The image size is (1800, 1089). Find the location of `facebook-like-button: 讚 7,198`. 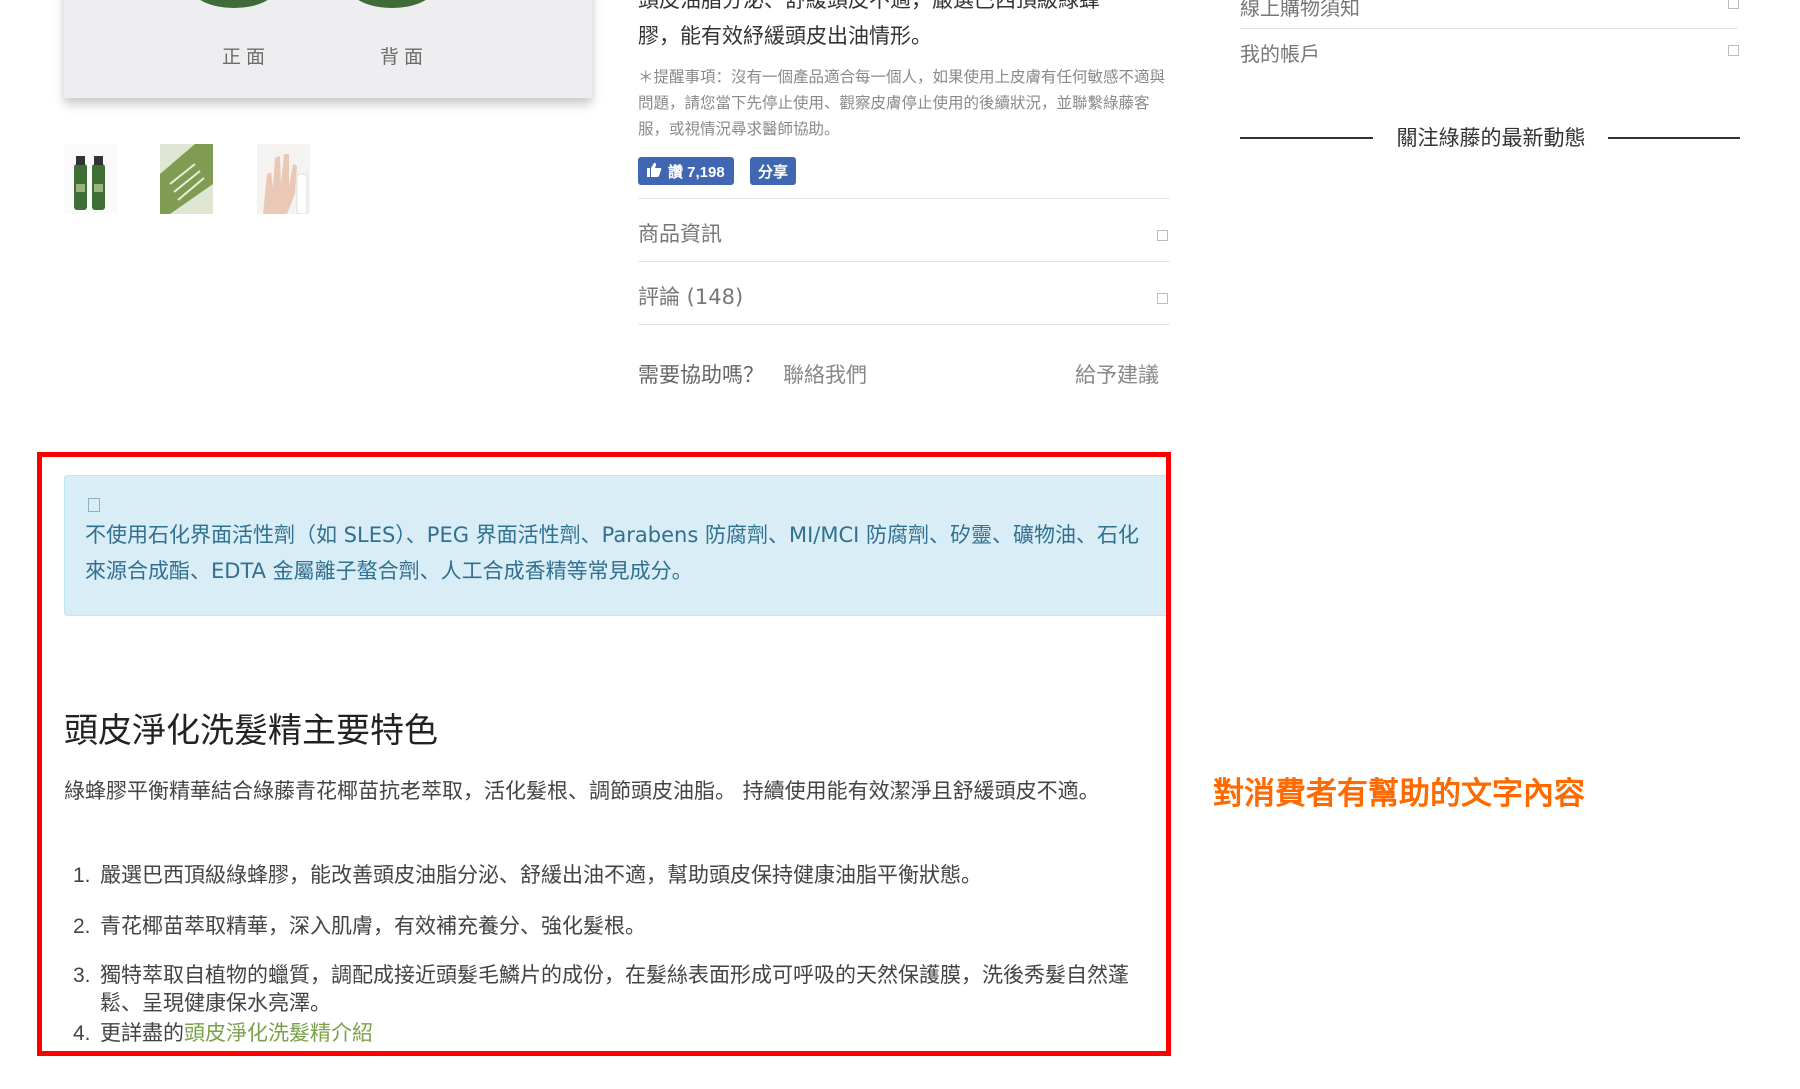

facebook-like-button: 讚 7,198 is located at coordinates (686, 171).